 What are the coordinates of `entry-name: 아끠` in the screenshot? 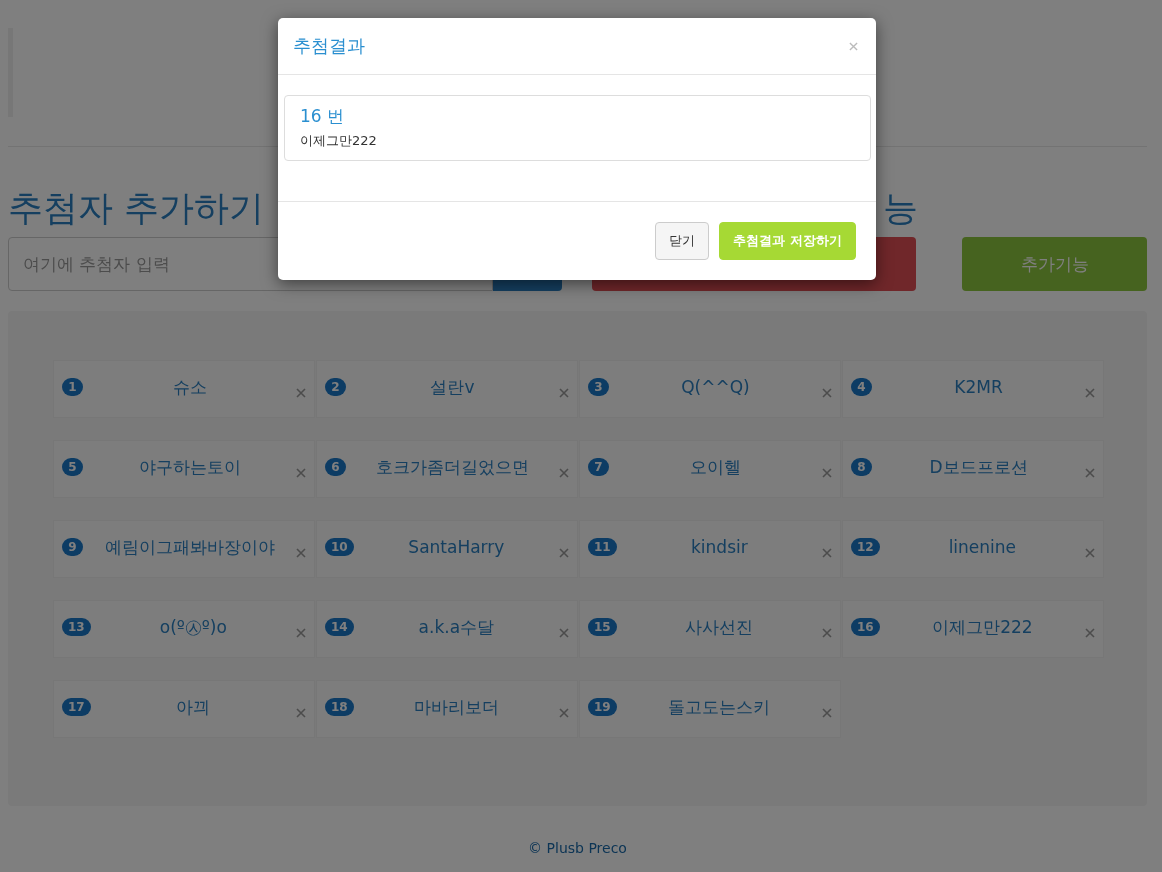 It's located at (193, 707).